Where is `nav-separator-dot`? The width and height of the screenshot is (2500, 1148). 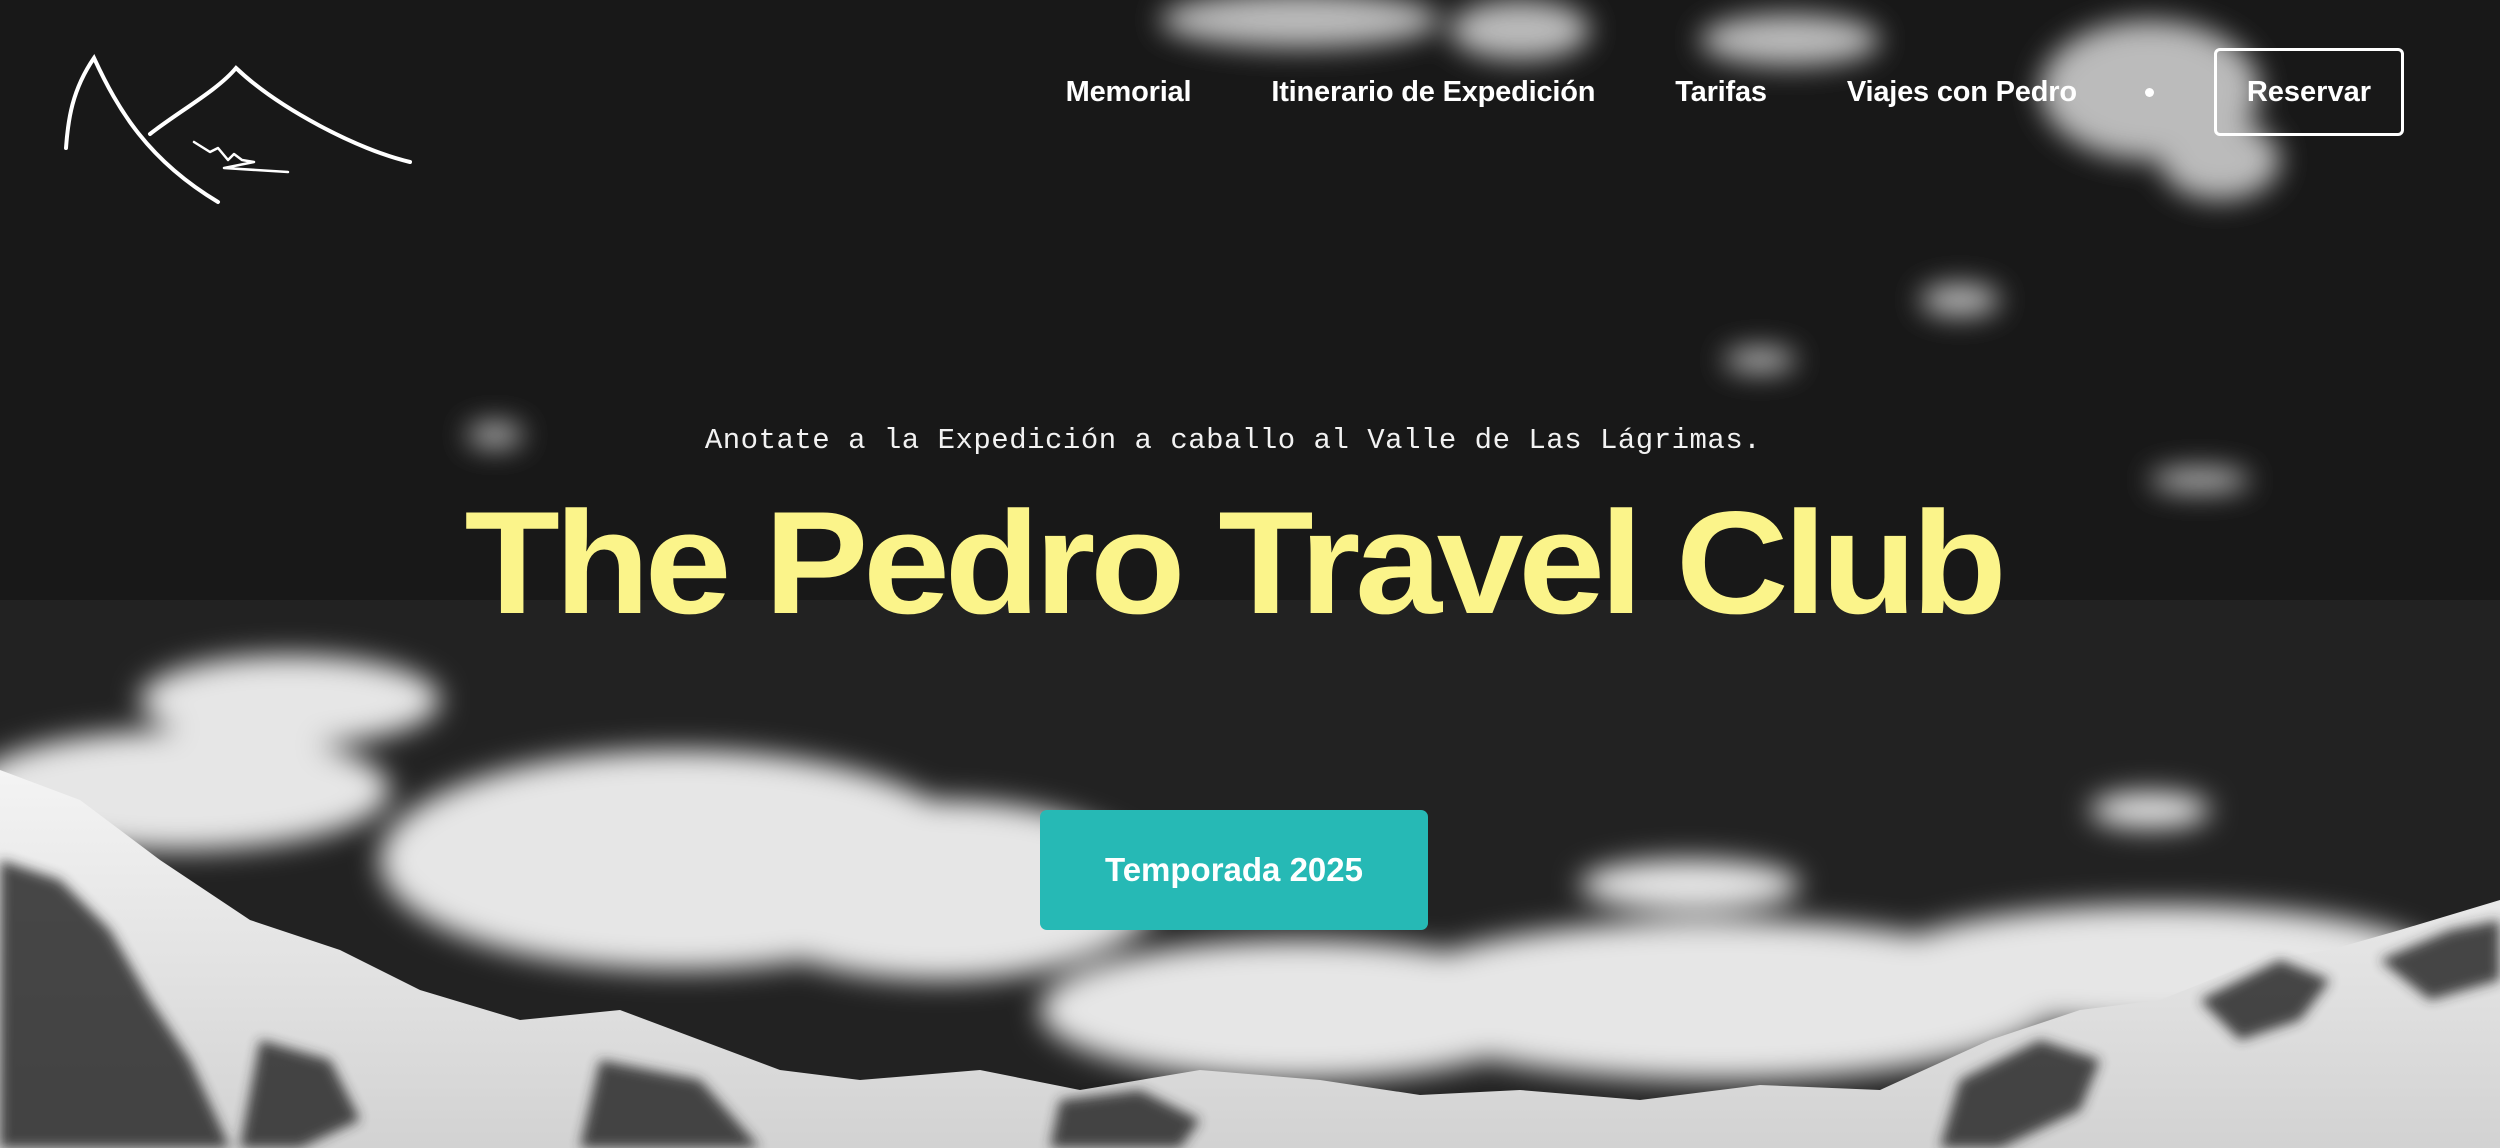
nav-separator-dot is located at coordinates (2149, 92).